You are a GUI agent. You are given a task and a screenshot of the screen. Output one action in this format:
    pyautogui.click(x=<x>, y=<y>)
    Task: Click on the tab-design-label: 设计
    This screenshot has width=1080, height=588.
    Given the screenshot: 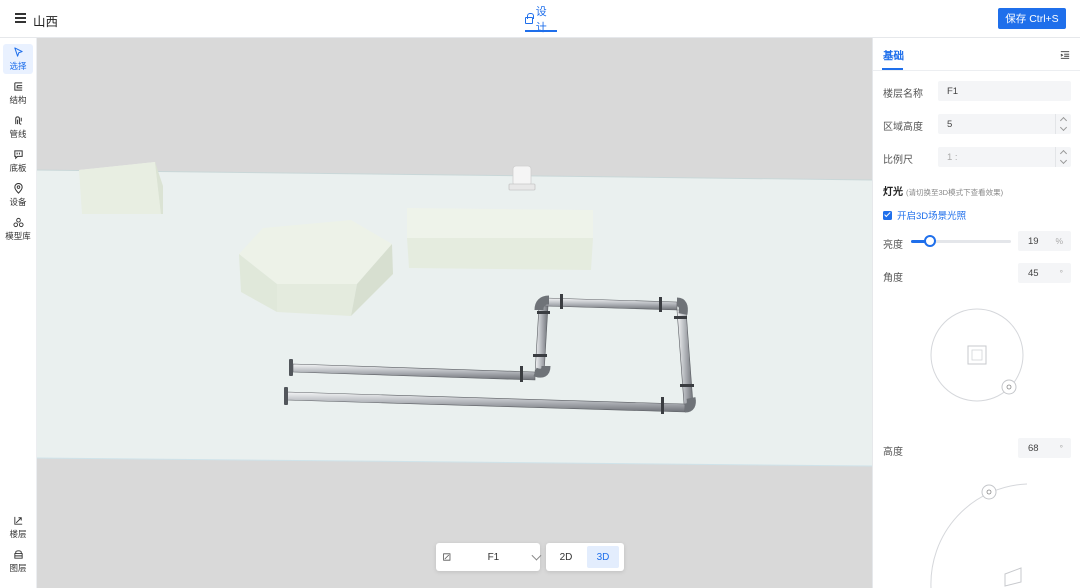 What is the action you would take?
    pyautogui.click(x=541, y=20)
    